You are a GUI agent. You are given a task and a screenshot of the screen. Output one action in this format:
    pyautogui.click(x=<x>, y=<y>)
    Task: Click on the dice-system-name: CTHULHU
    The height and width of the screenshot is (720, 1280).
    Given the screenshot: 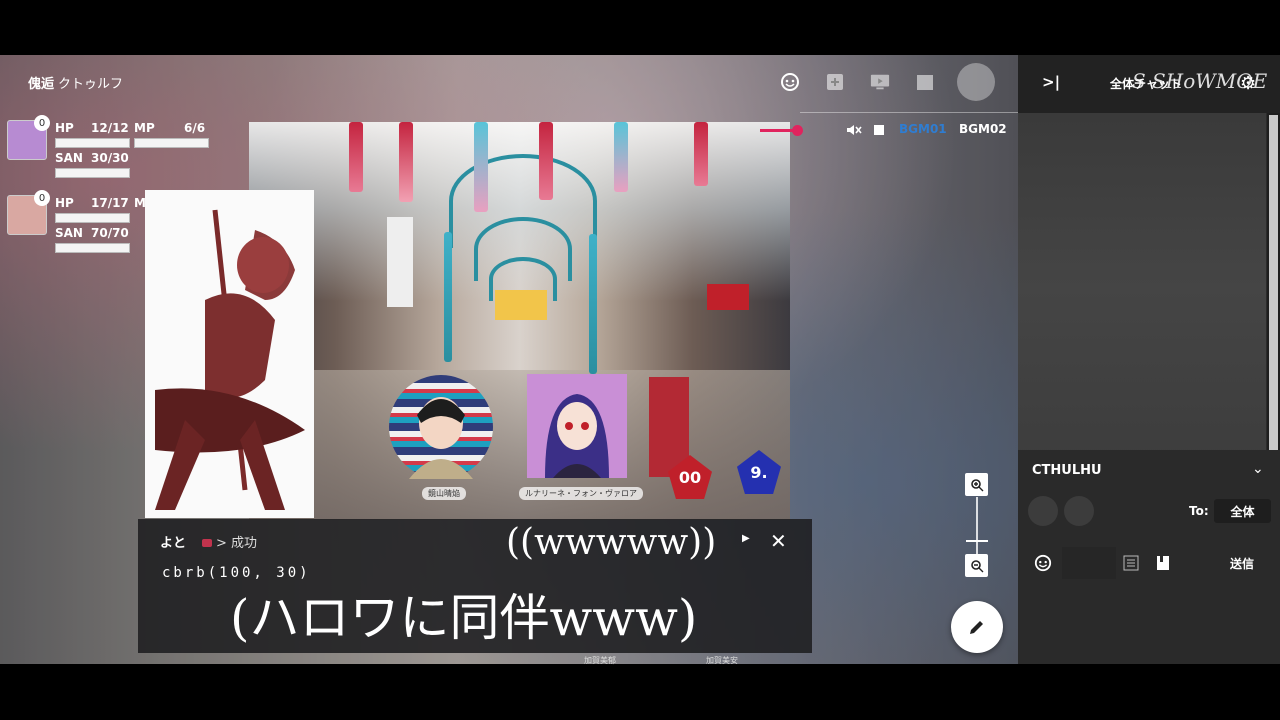 What is the action you would take?
    pyautogui.click(x=1067, y=470)
    